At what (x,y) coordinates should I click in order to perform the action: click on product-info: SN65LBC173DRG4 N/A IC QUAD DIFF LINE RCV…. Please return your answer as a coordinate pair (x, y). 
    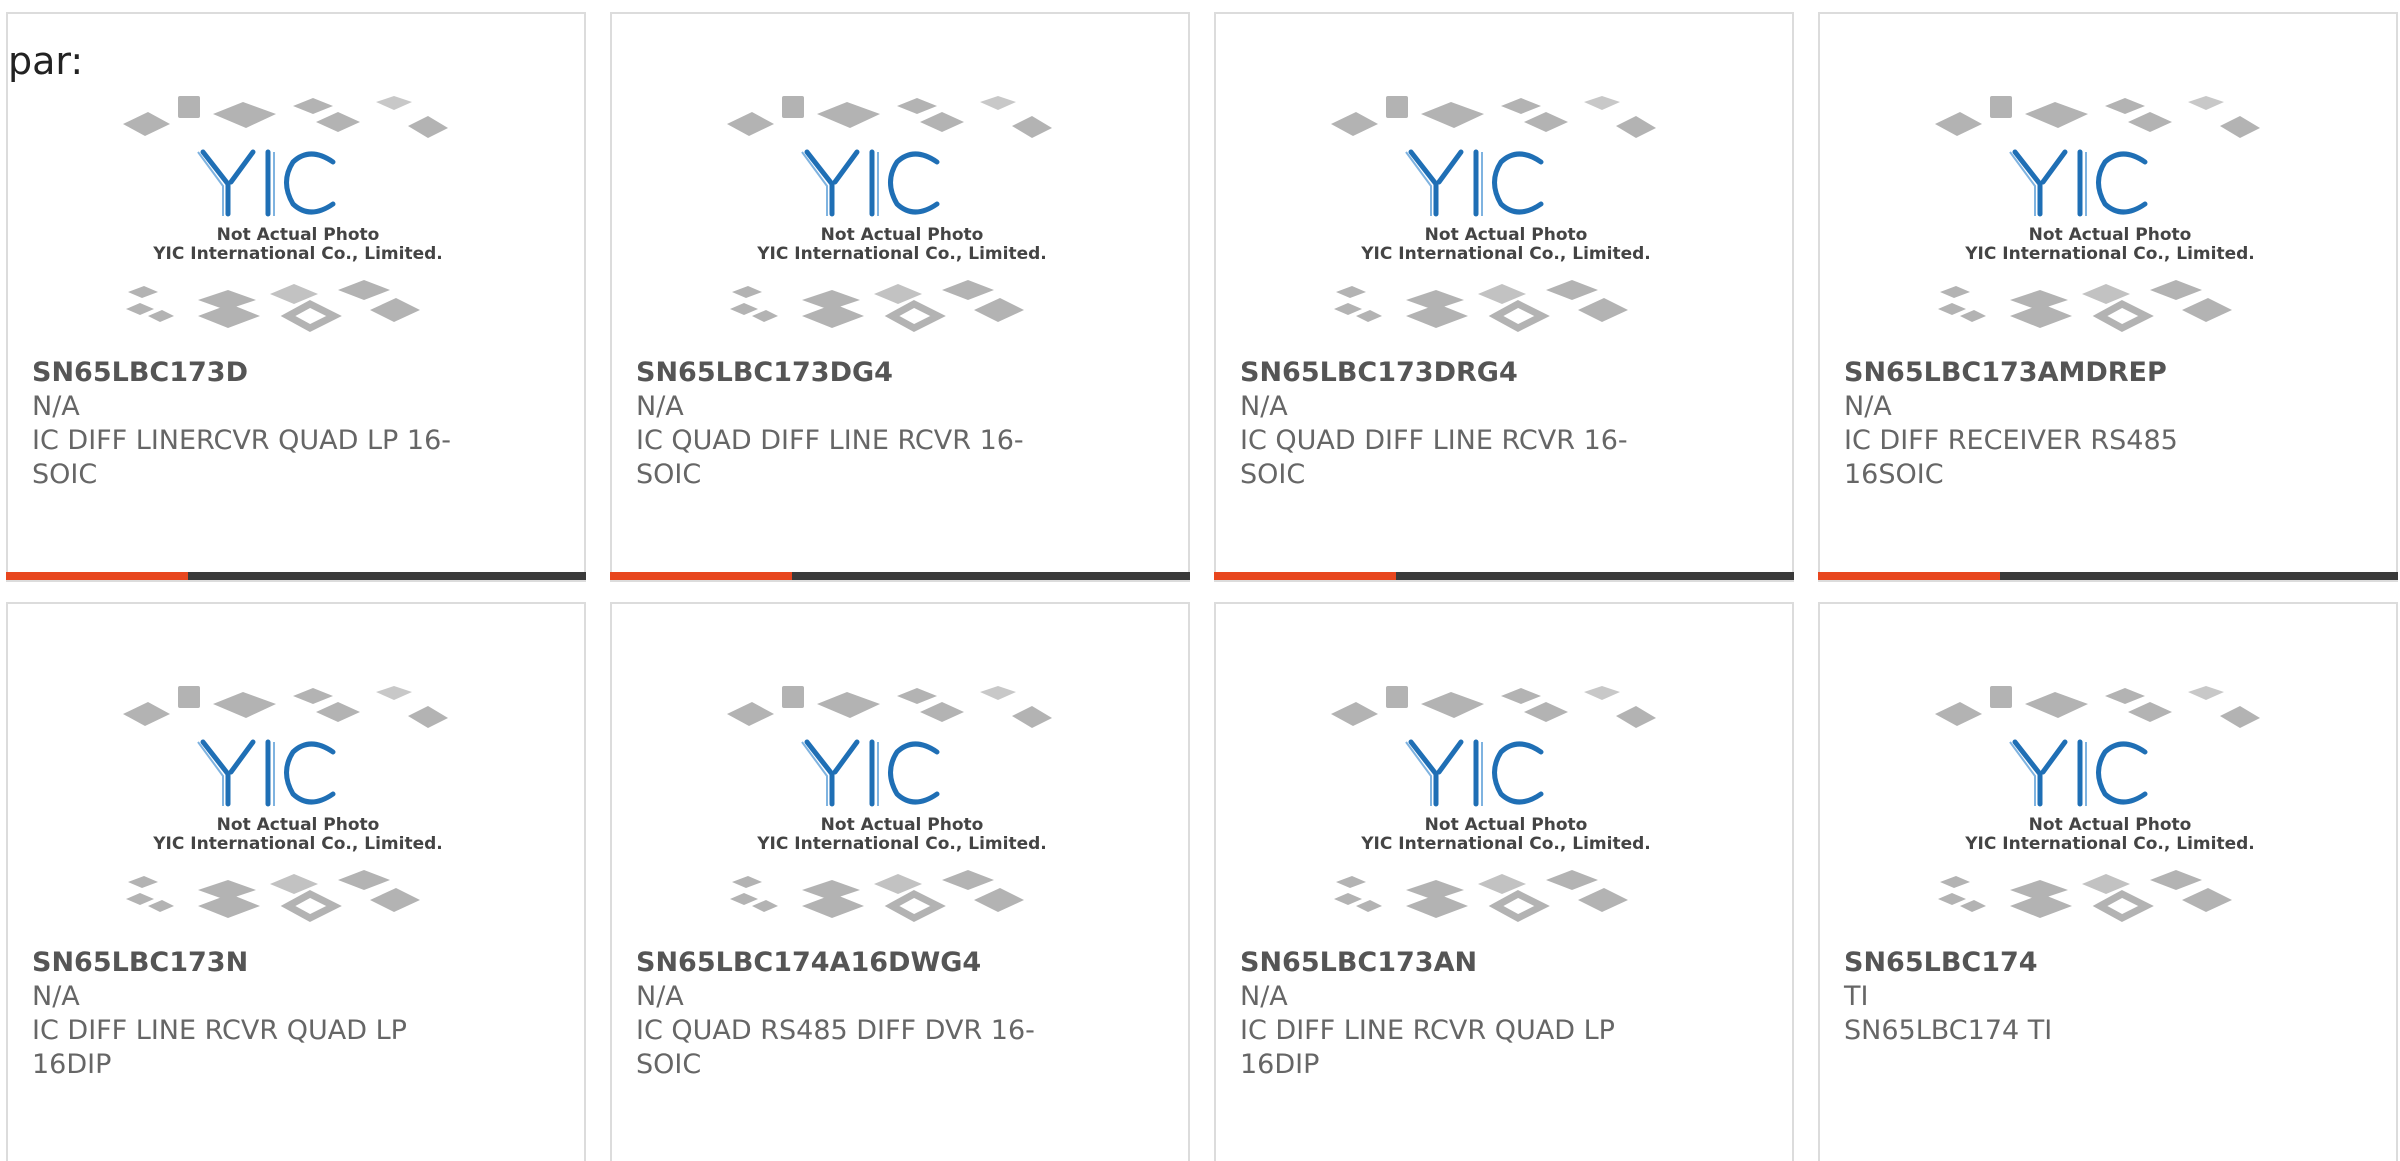
    Looking at the image, I should click on (1450, 424).